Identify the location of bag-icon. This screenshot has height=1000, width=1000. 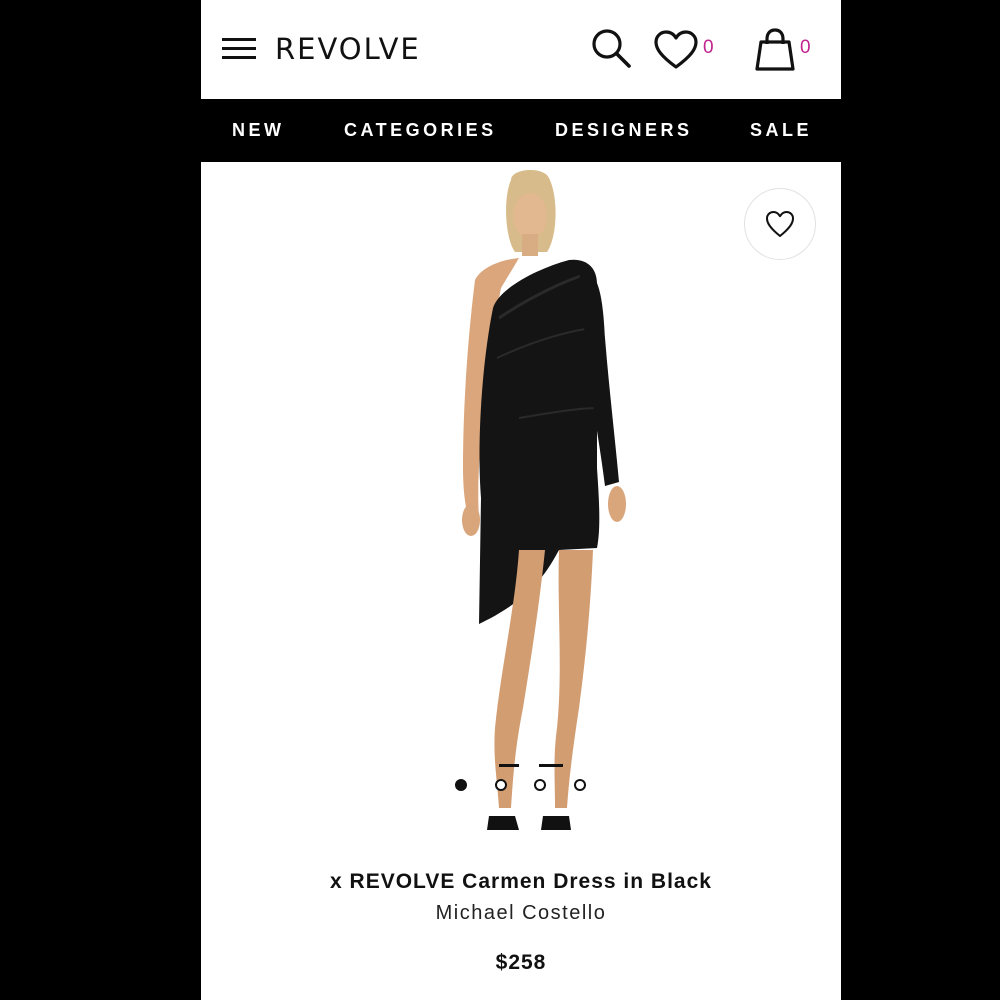
(775, 50).